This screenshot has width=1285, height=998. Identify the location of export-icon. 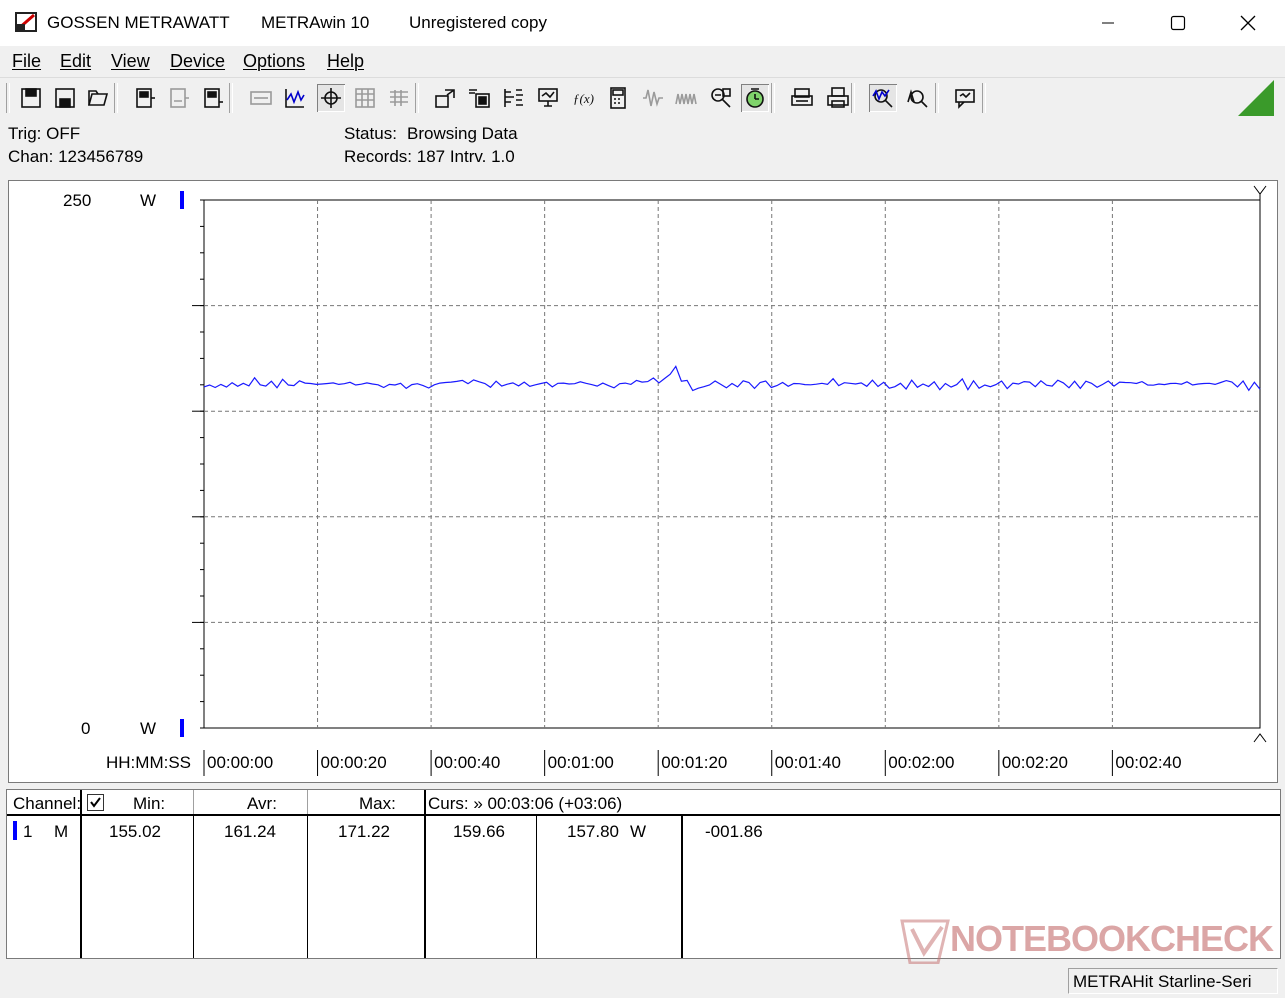
(445, 98).